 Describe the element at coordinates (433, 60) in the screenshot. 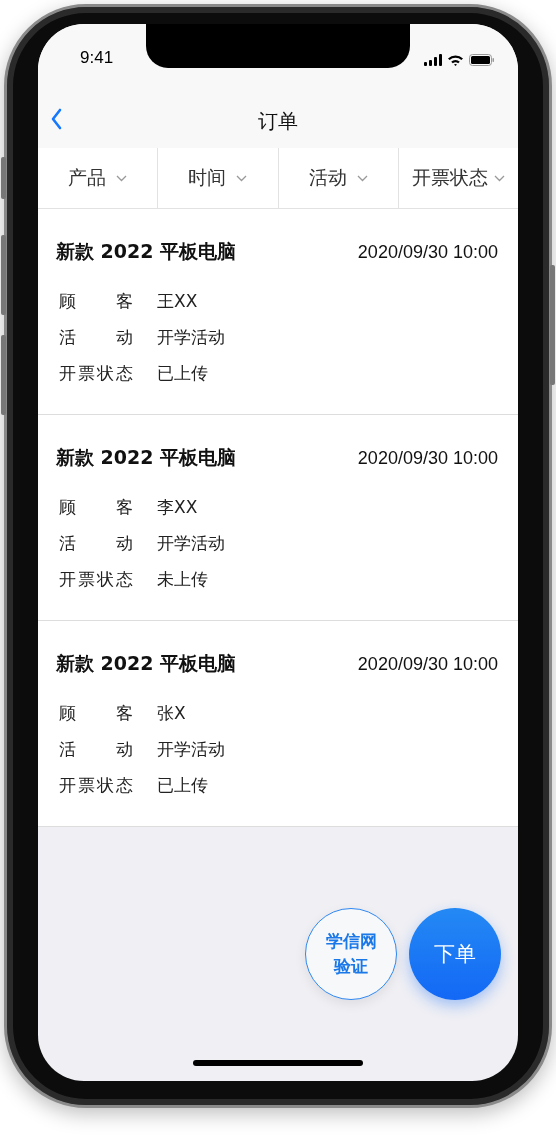

I see `signal-icon` at that location.